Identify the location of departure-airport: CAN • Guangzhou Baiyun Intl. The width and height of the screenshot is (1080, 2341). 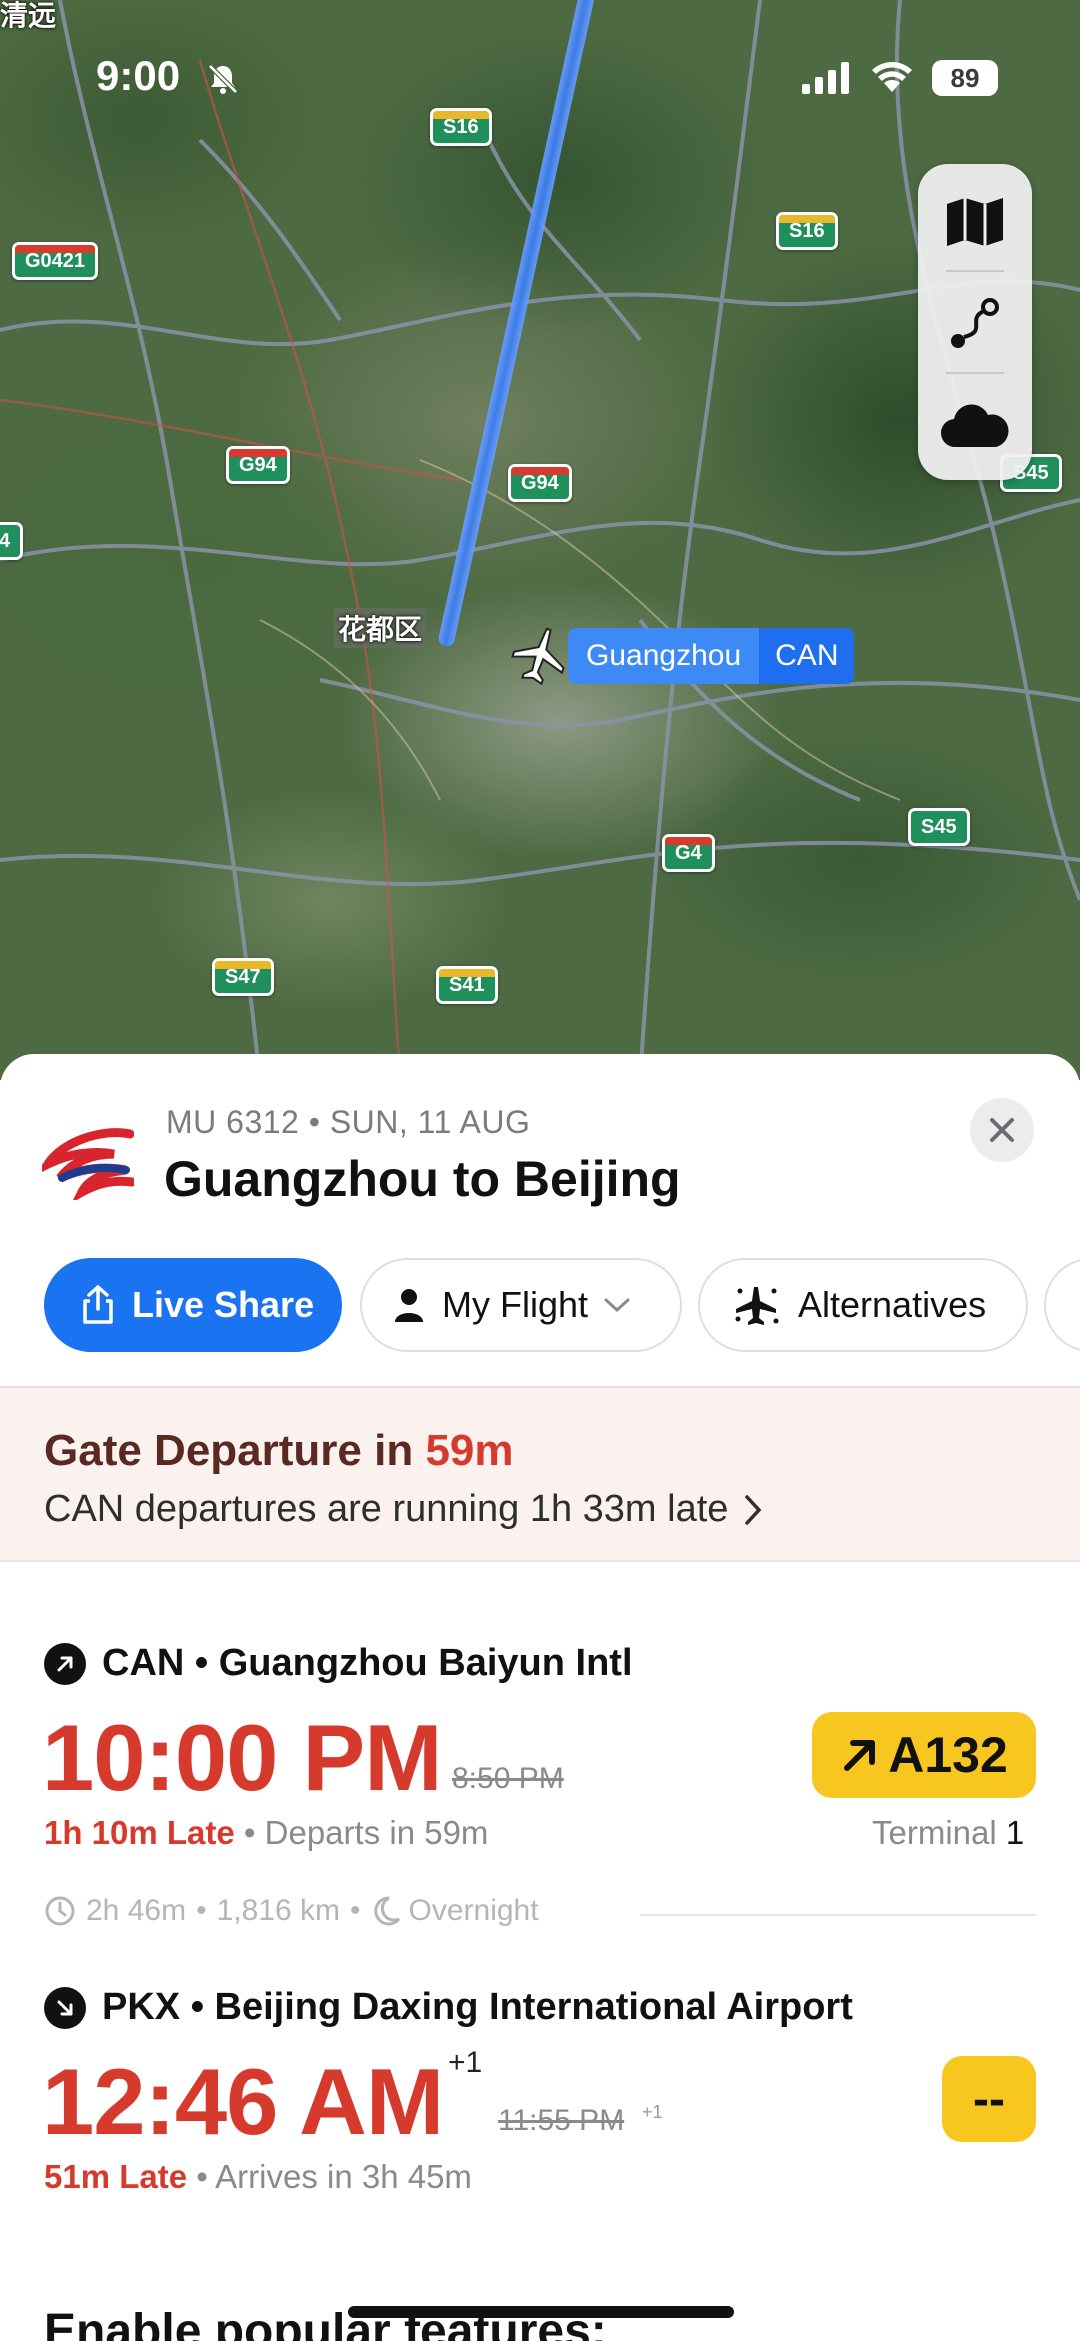
(367, 1663).